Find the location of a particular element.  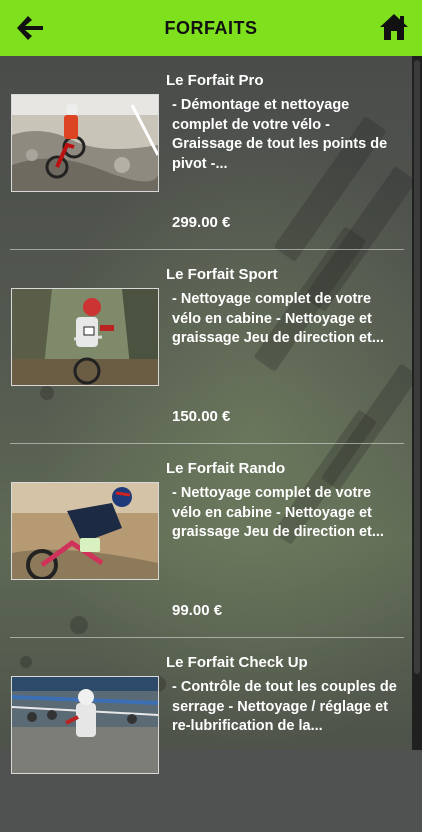

home-icon is located at coordinates (394, 27).